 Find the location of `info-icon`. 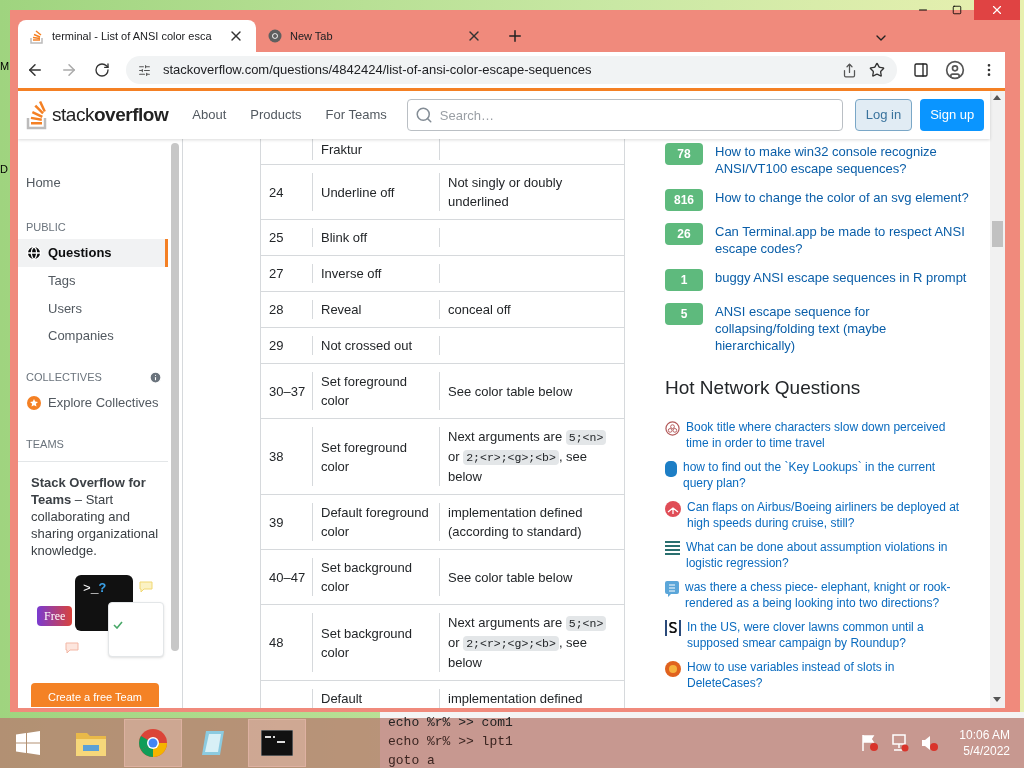

info-icon is located at coordinates (155, 377).